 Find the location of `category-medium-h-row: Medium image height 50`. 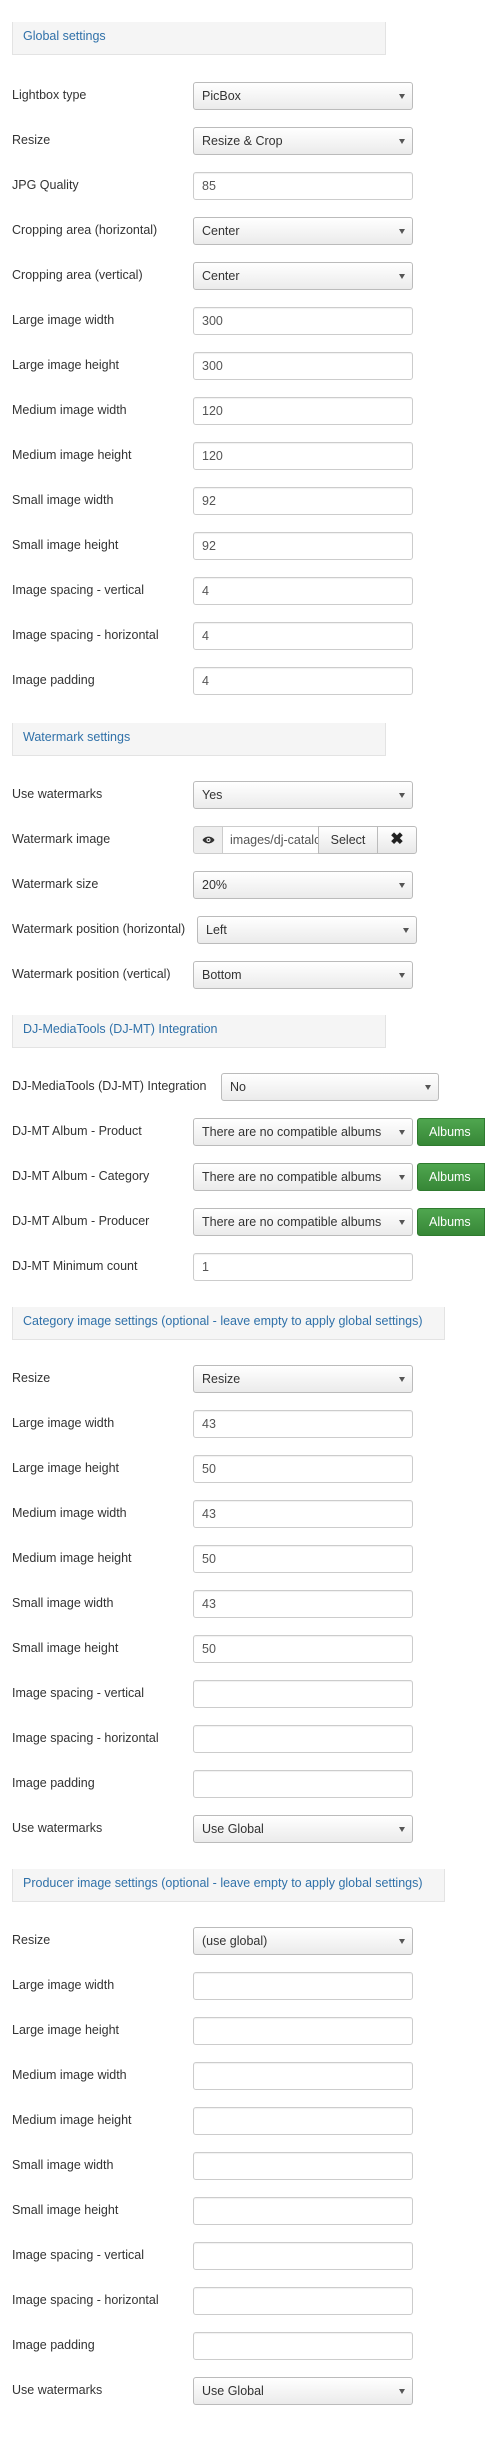

category-medium-h-row: Medium image height 50 is located at coordinates (242, 1558).